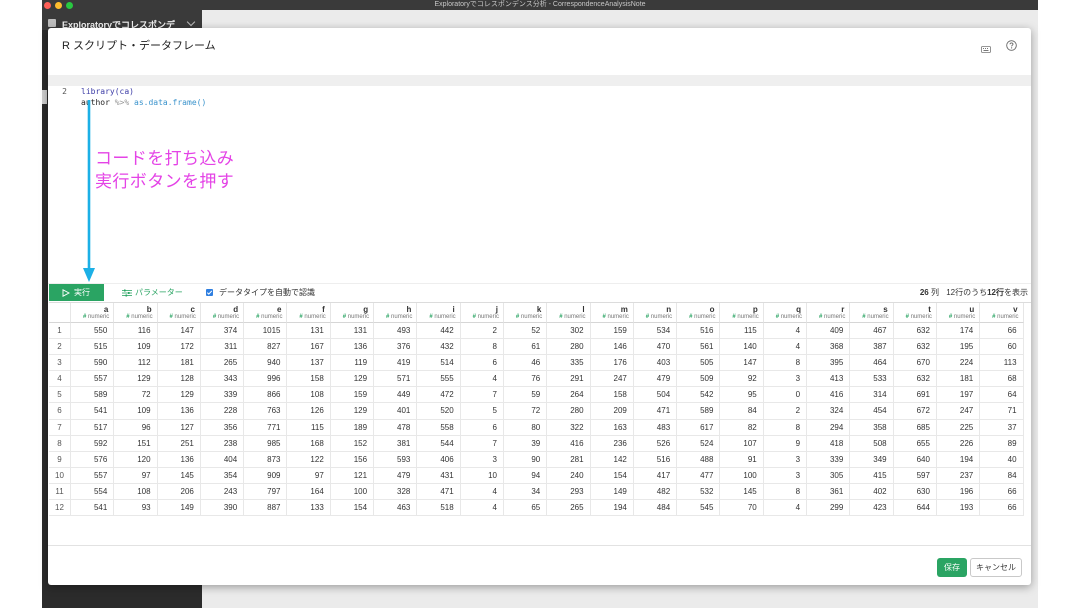 The image size is (1080, 608). Describe the element at coordinates (396, 427) in the screenshot. I see `table-cell: 478` at that location.